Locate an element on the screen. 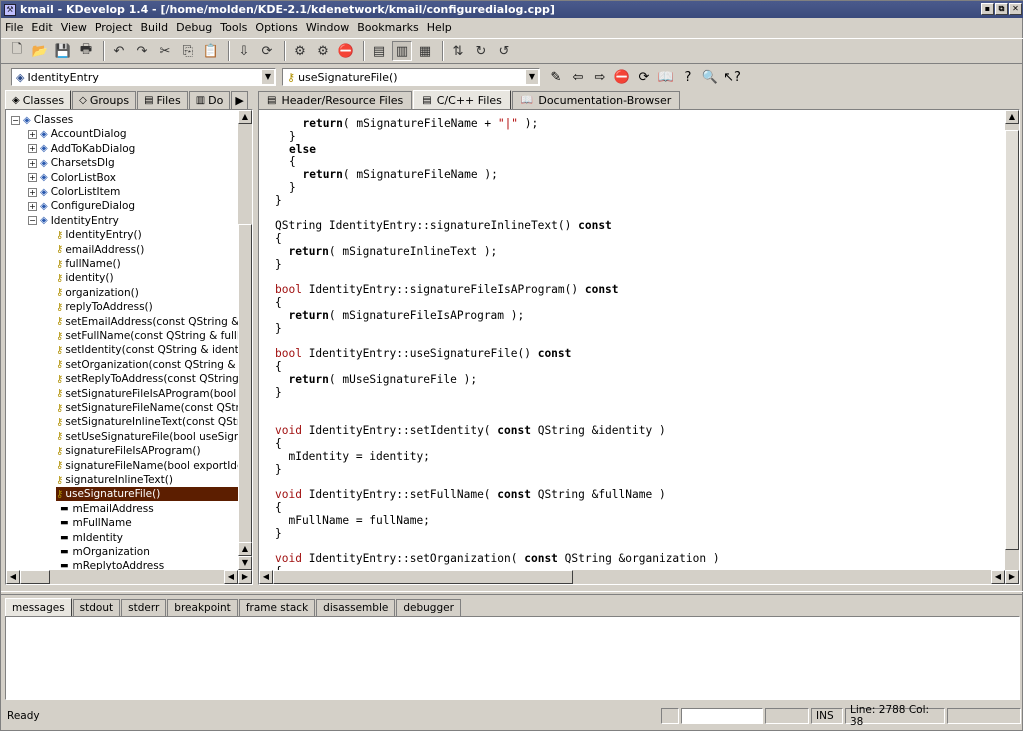 This screenshot has height=731, width=1023. debug-next-icon: ↻ is located at coordinates (481, 51).